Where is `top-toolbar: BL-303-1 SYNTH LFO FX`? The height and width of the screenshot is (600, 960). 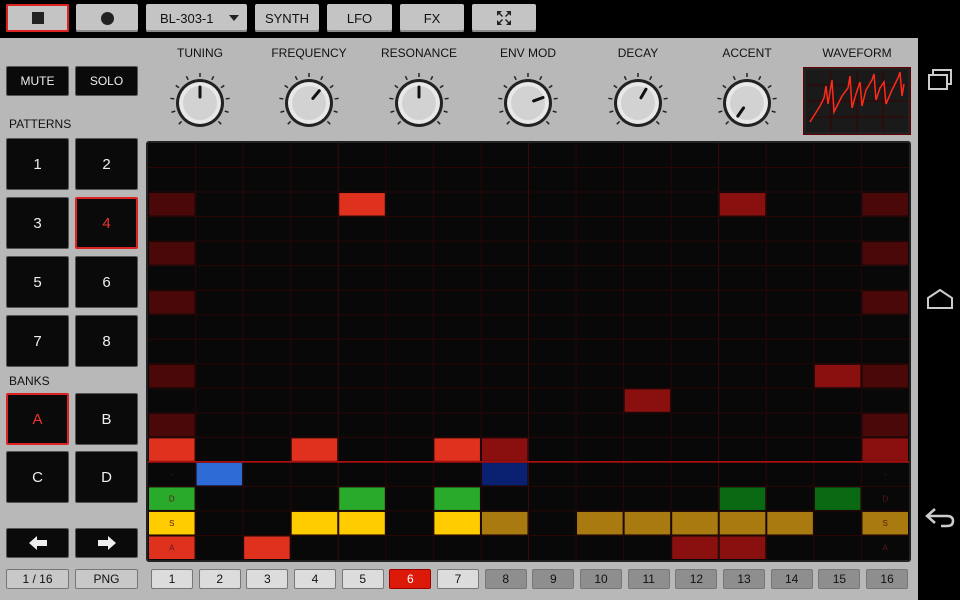
top-toolbar: BL-303-1 SYNTH LFO FX is located at coordinates (459, 19).